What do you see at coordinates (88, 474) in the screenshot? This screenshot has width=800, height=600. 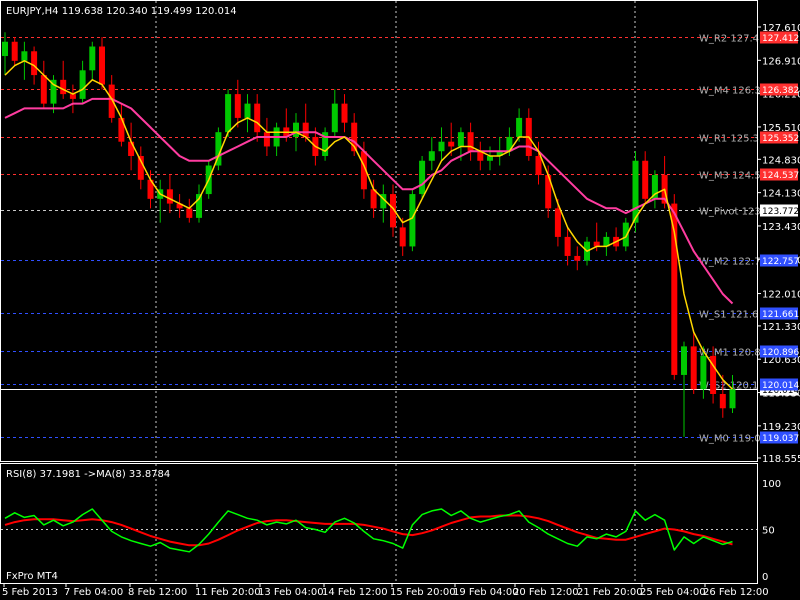 I see `rsi-header: RSI(8) 37.1981 ->MA(8) 33.8784` at bounding box center [88, 474].